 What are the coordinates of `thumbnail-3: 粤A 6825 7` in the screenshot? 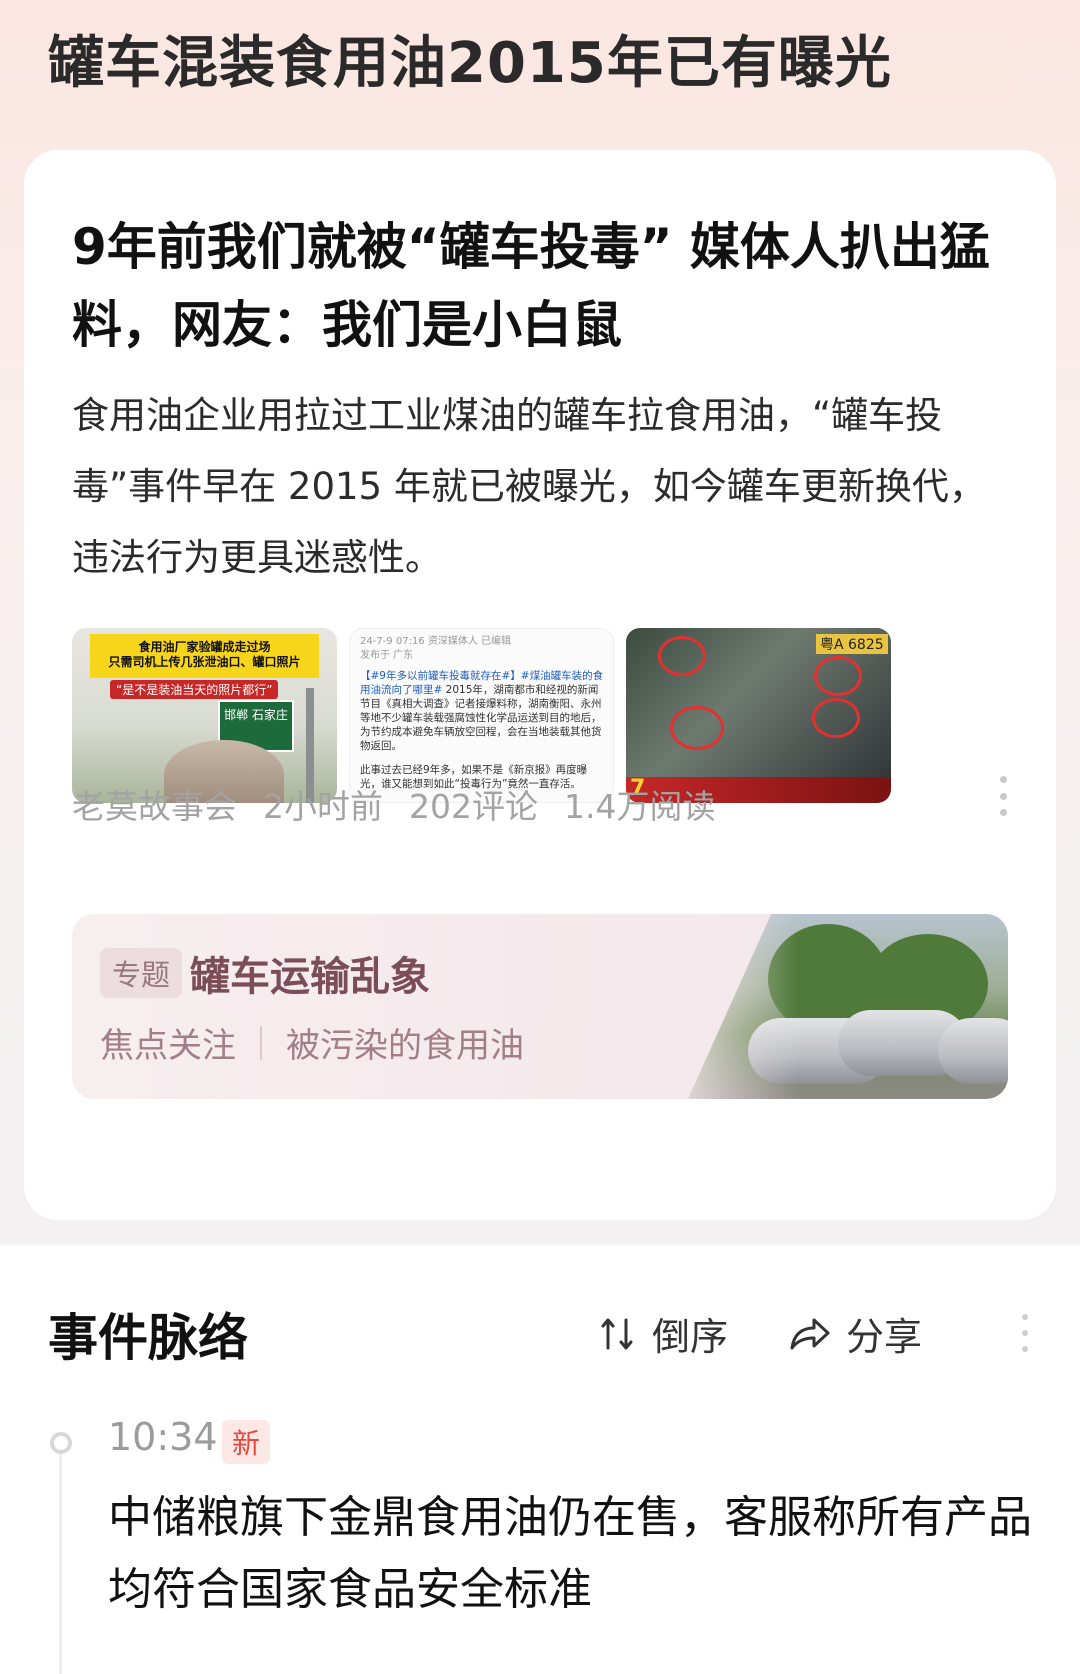 It's located at (758, 715).